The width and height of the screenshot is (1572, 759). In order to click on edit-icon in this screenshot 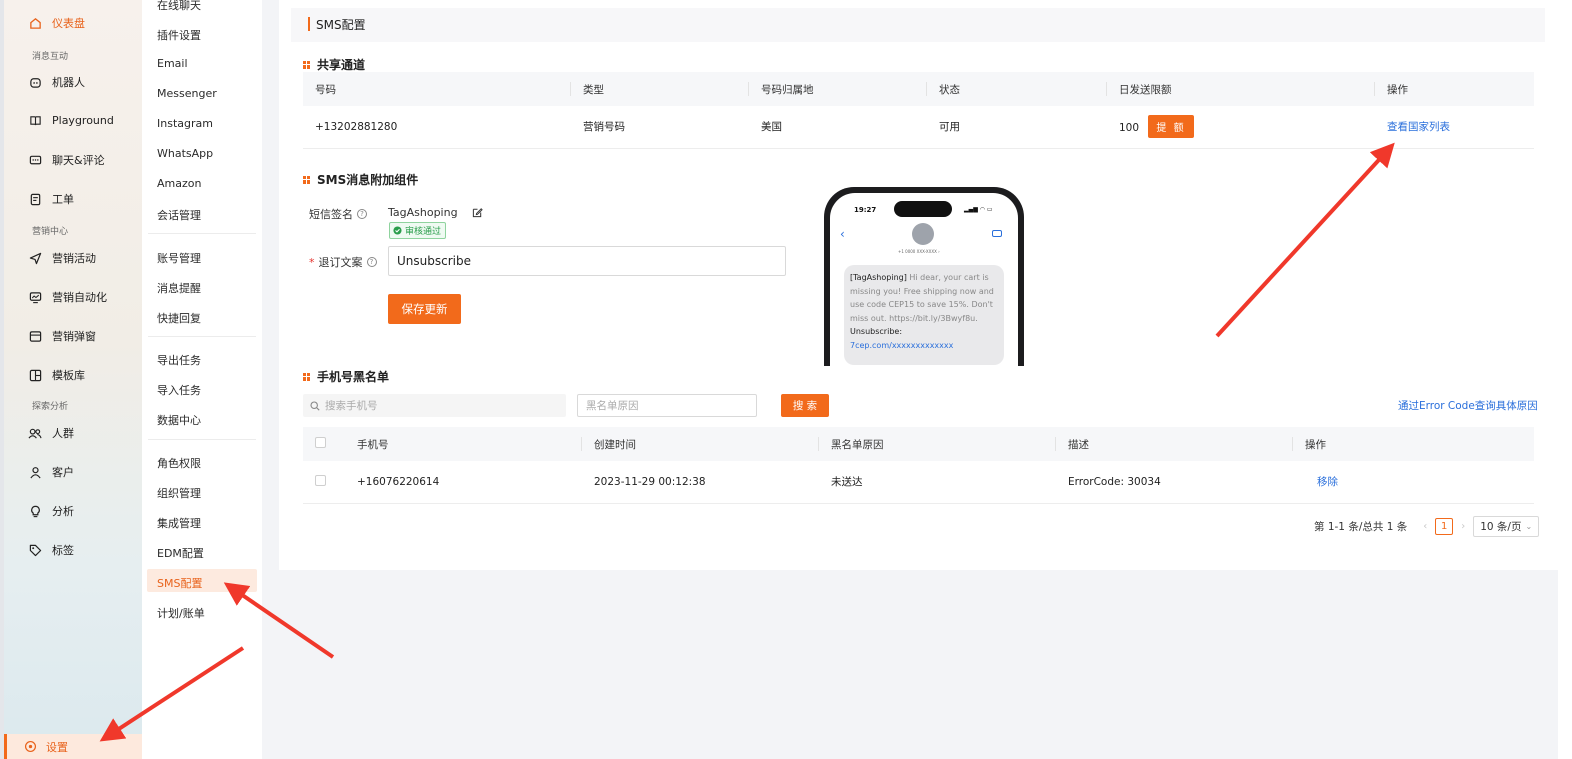, I will do `click(477, 212)`.